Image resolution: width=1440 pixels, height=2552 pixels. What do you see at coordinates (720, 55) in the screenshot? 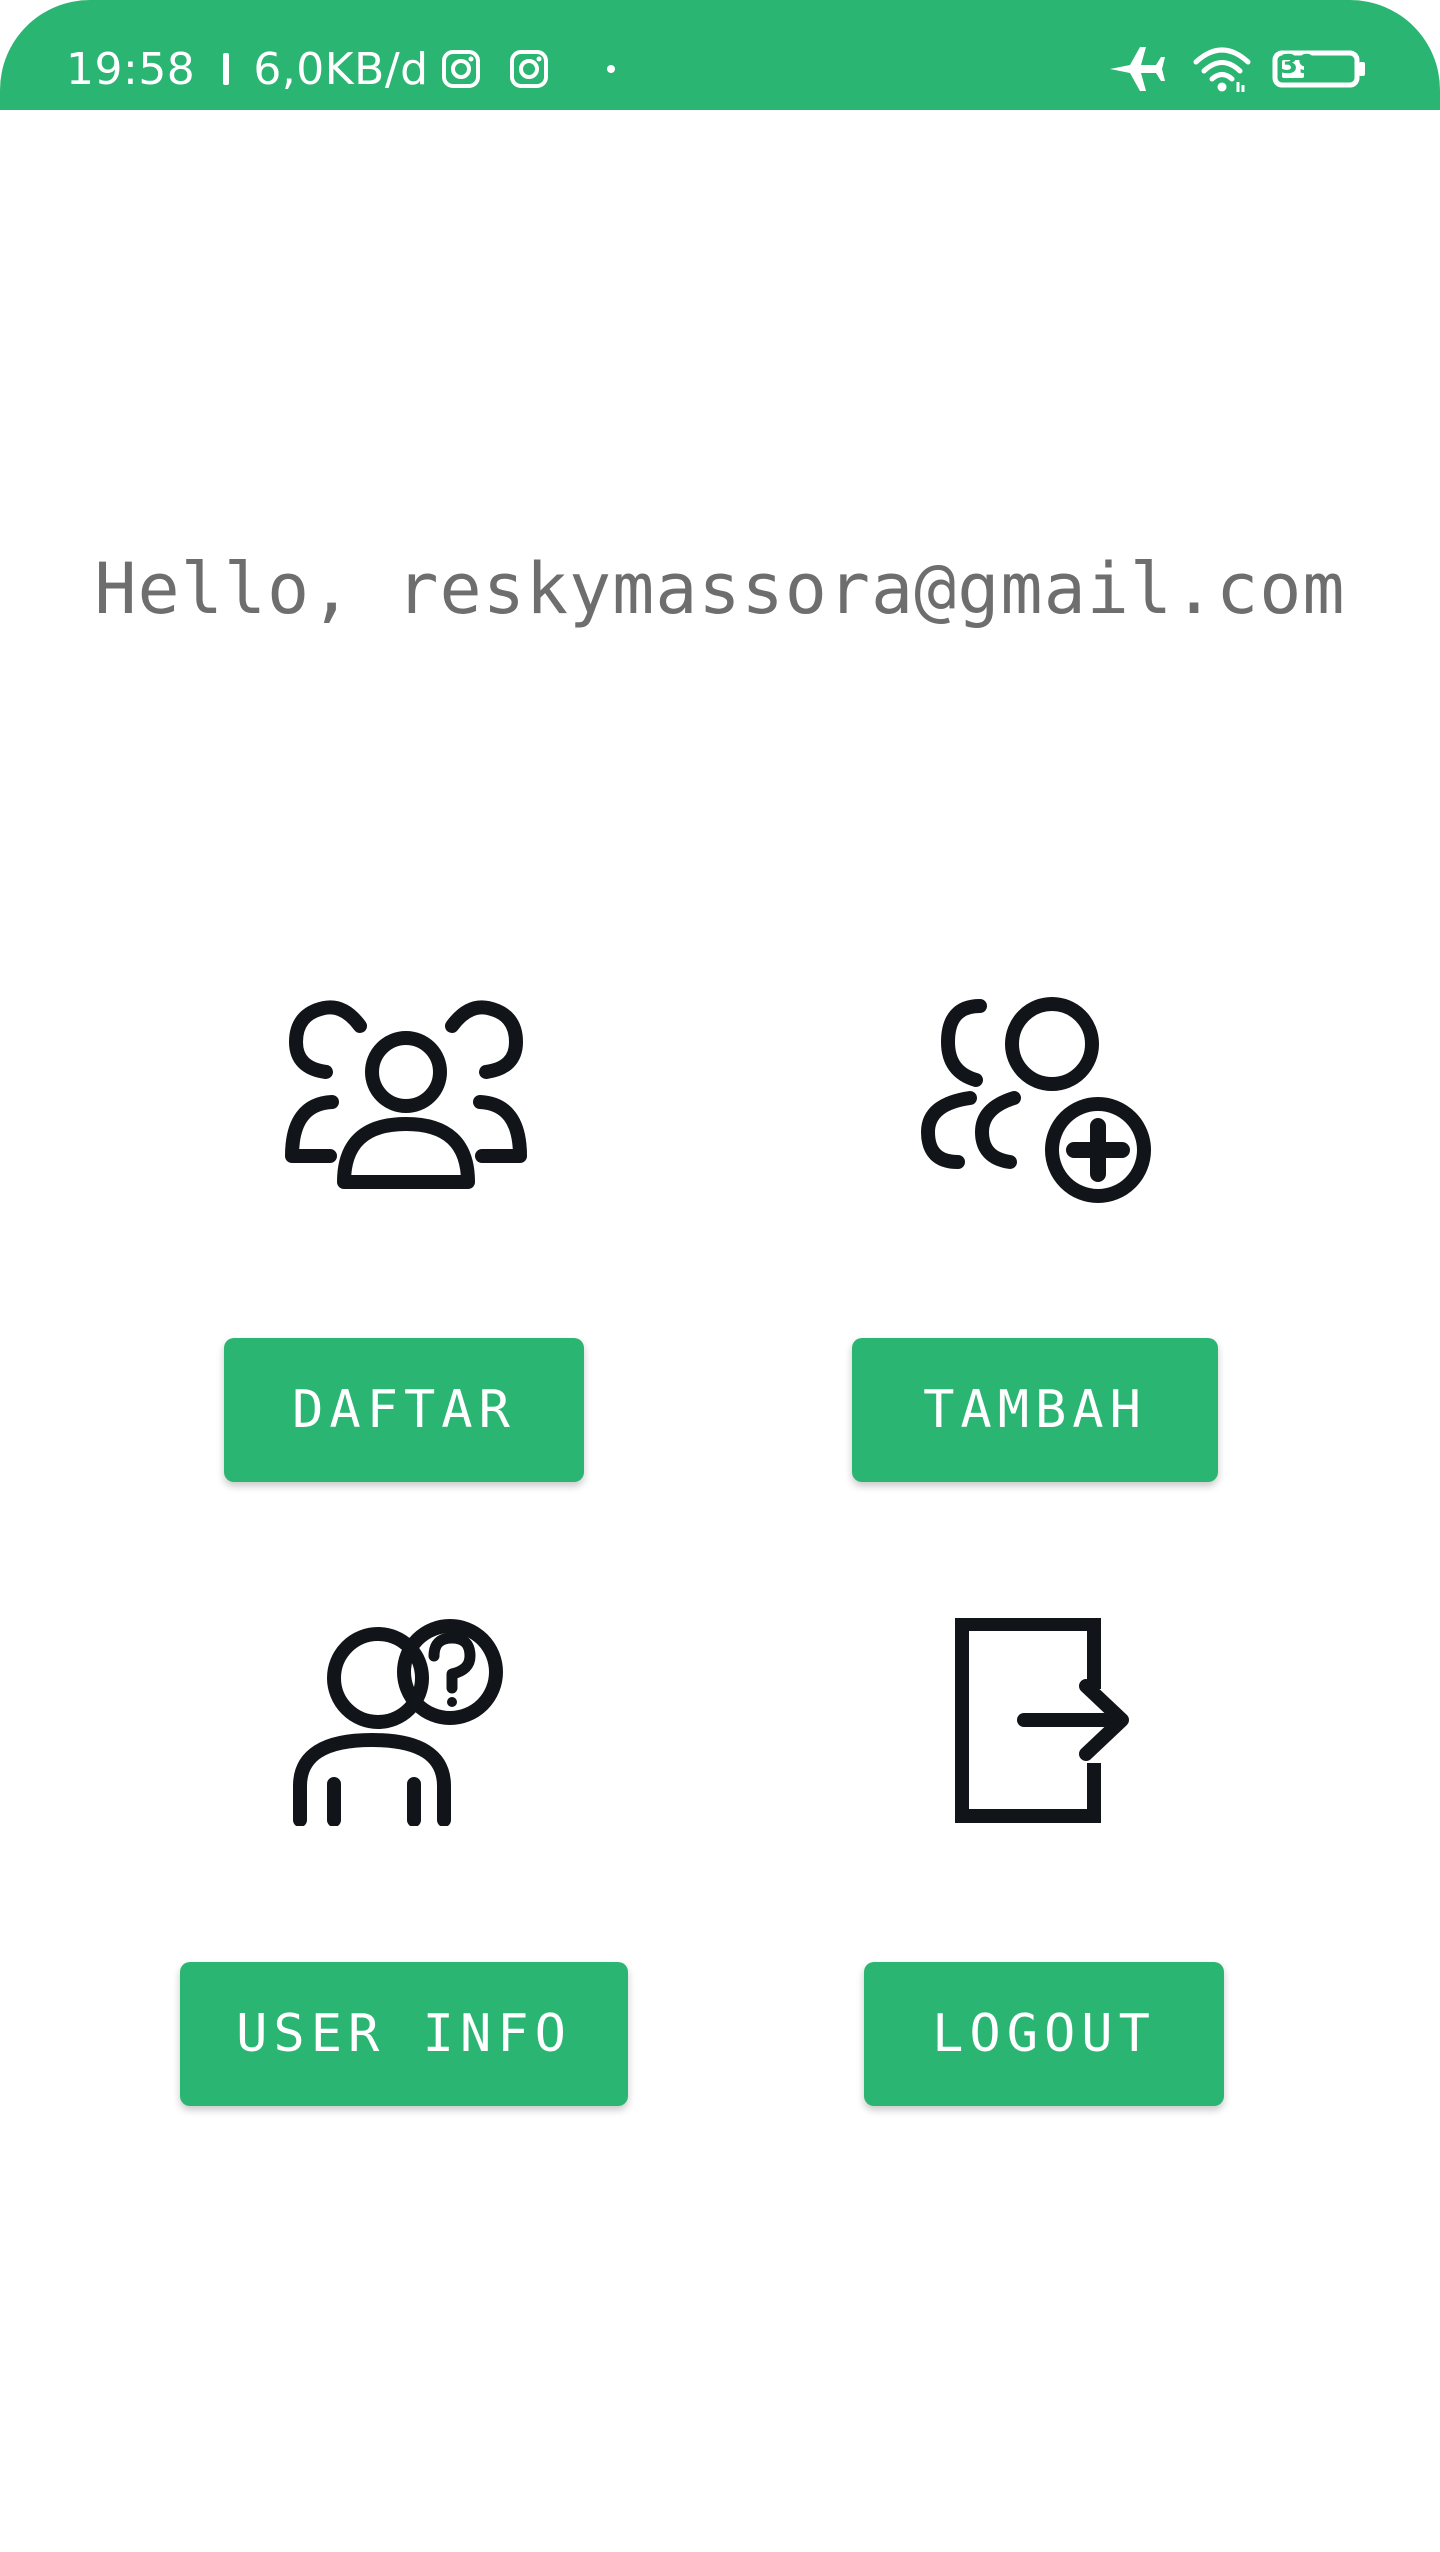
I see `status-bar: 19:58 6,0KB/d` at bounding box center [720, 55].